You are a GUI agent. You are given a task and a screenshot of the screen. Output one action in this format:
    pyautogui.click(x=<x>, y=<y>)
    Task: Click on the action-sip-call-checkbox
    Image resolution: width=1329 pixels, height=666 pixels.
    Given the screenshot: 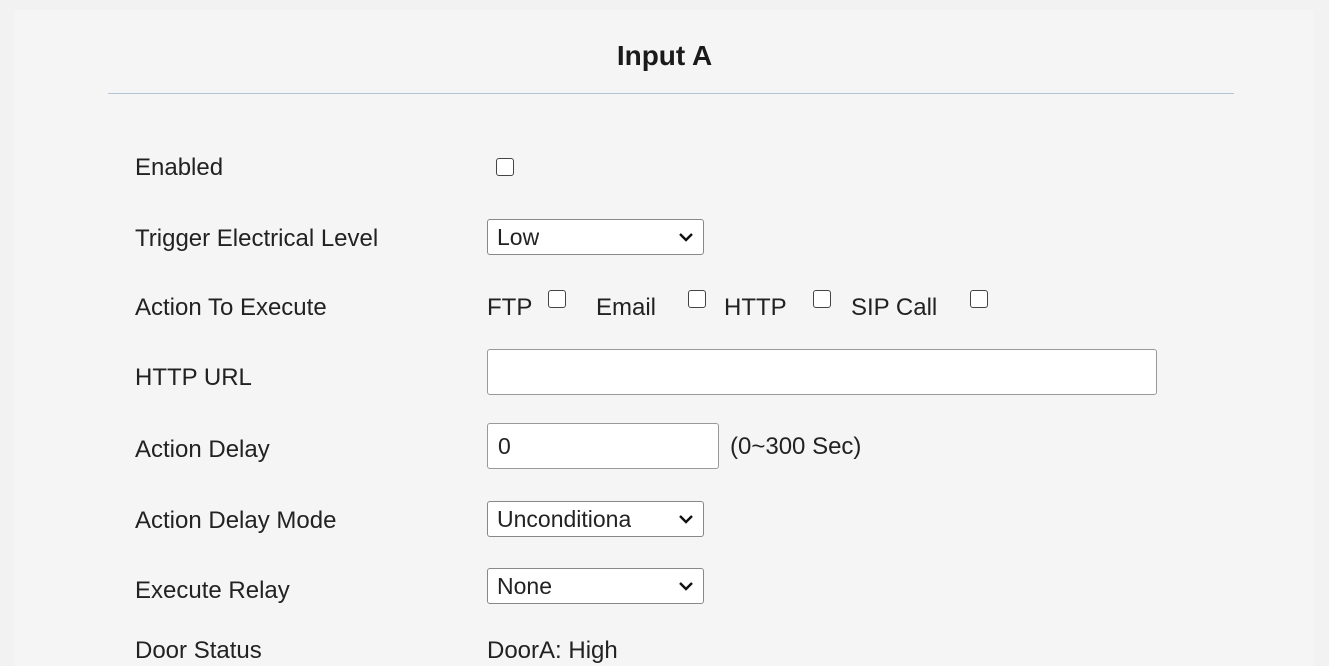 What is the action you would take?
    pyautogui.click(x=979, y=299)
    